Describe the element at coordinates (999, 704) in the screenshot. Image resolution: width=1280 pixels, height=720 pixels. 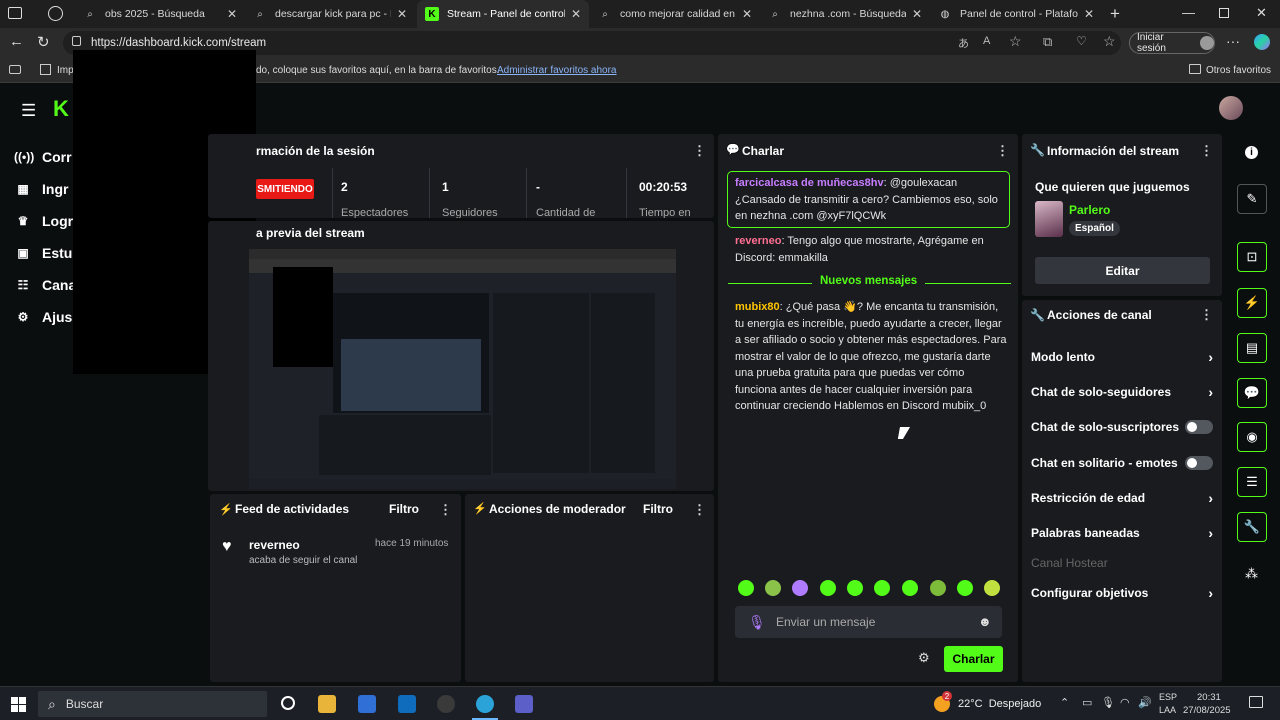
I see `weather-text: 22°C Despejado` at that location.